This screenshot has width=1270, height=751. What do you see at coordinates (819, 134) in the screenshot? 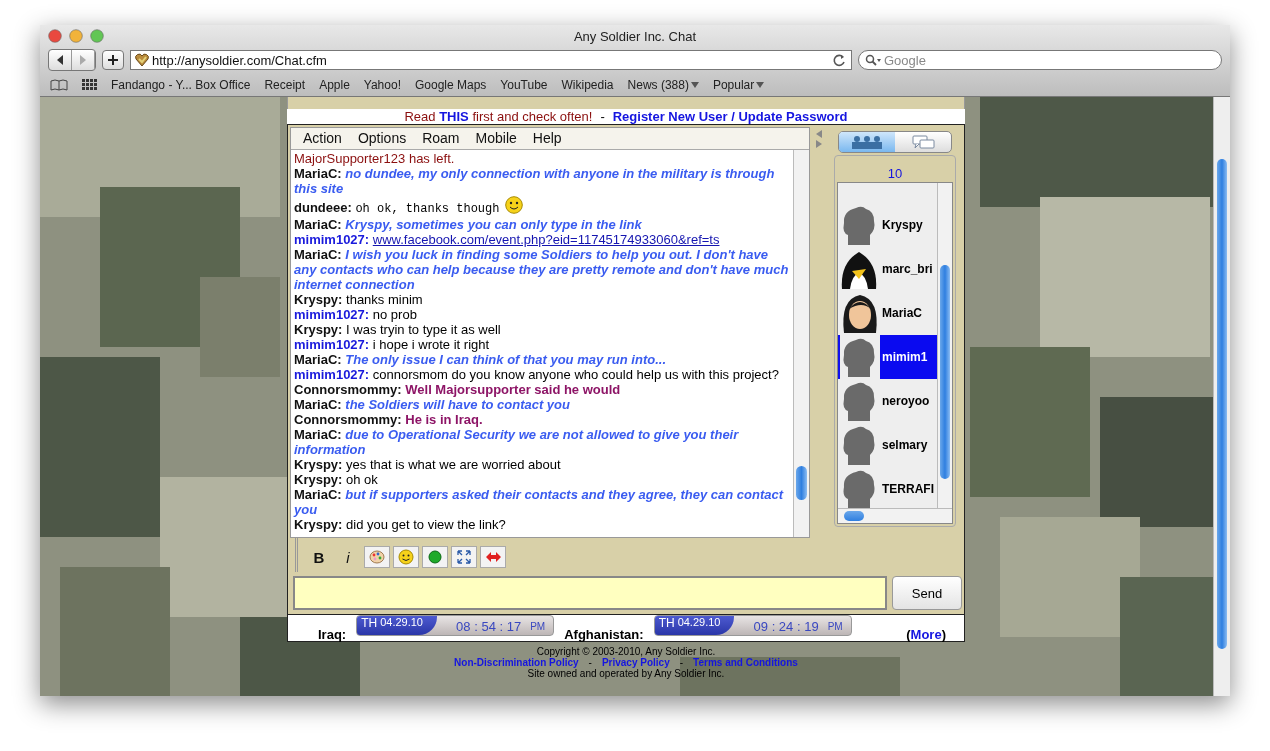
I see `collapse-arrow-icon` at bounding box center [819, 134].